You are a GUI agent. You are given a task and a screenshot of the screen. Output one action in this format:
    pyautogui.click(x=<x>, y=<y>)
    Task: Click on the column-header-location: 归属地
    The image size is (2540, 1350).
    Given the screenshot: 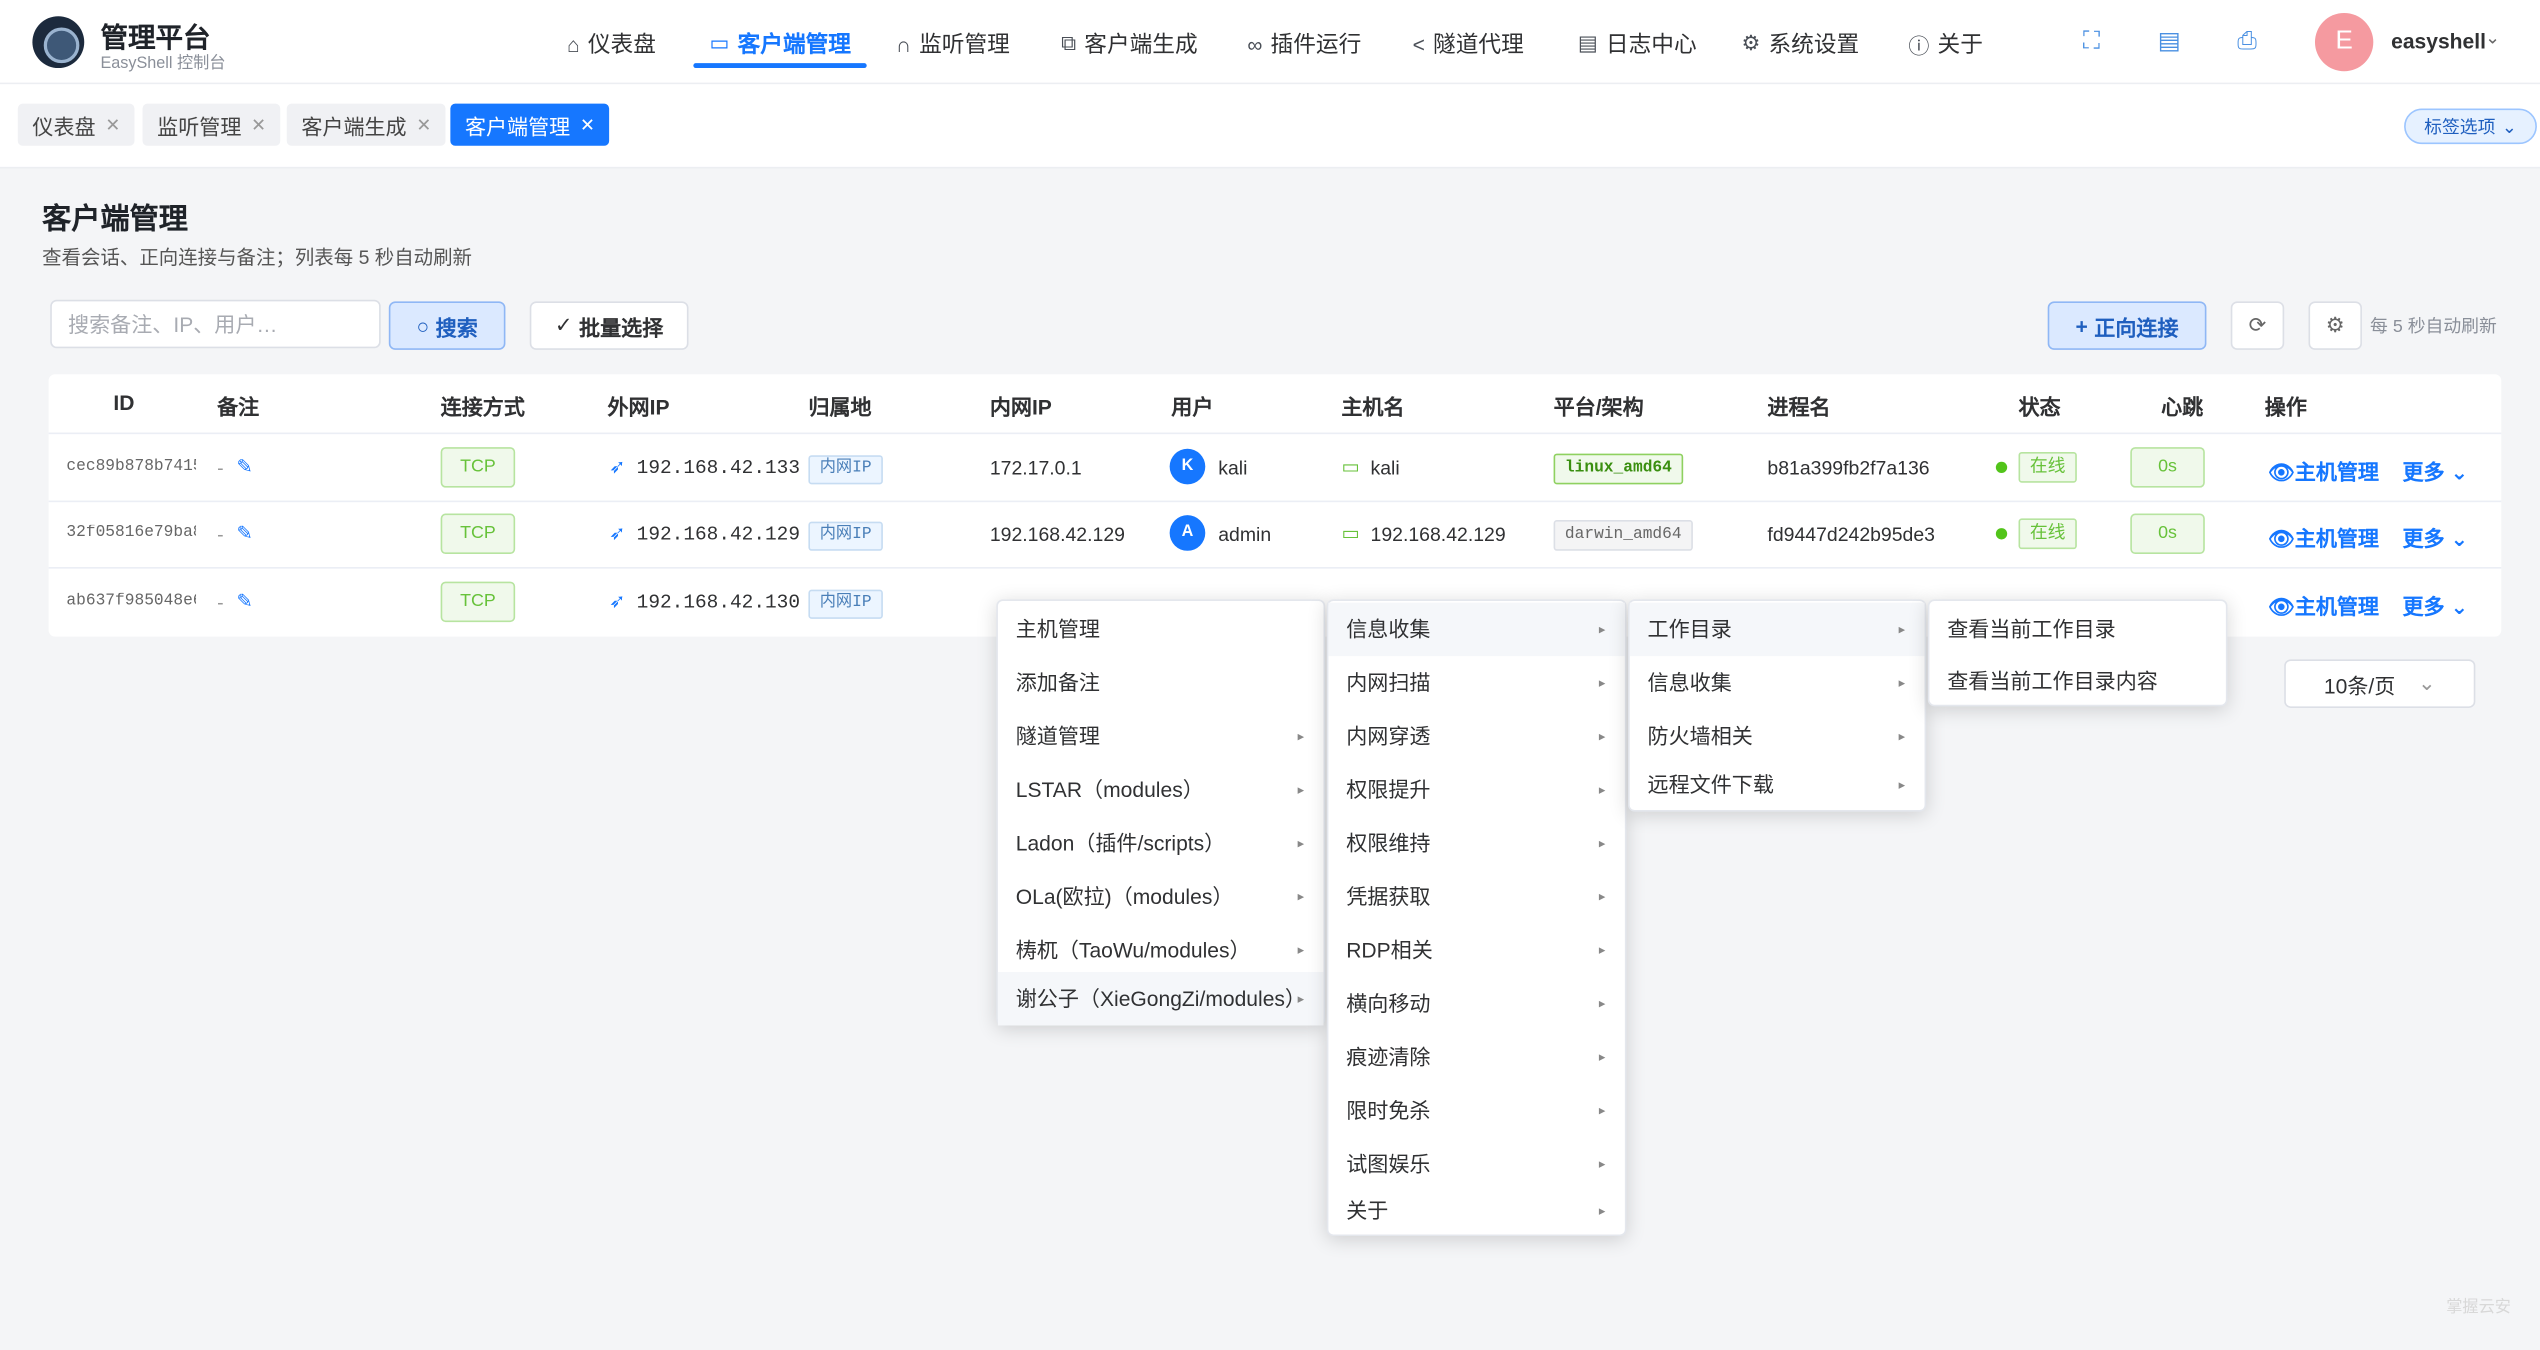 What is the action you would take?
    pyautogui.click(x=840, y=407)
    